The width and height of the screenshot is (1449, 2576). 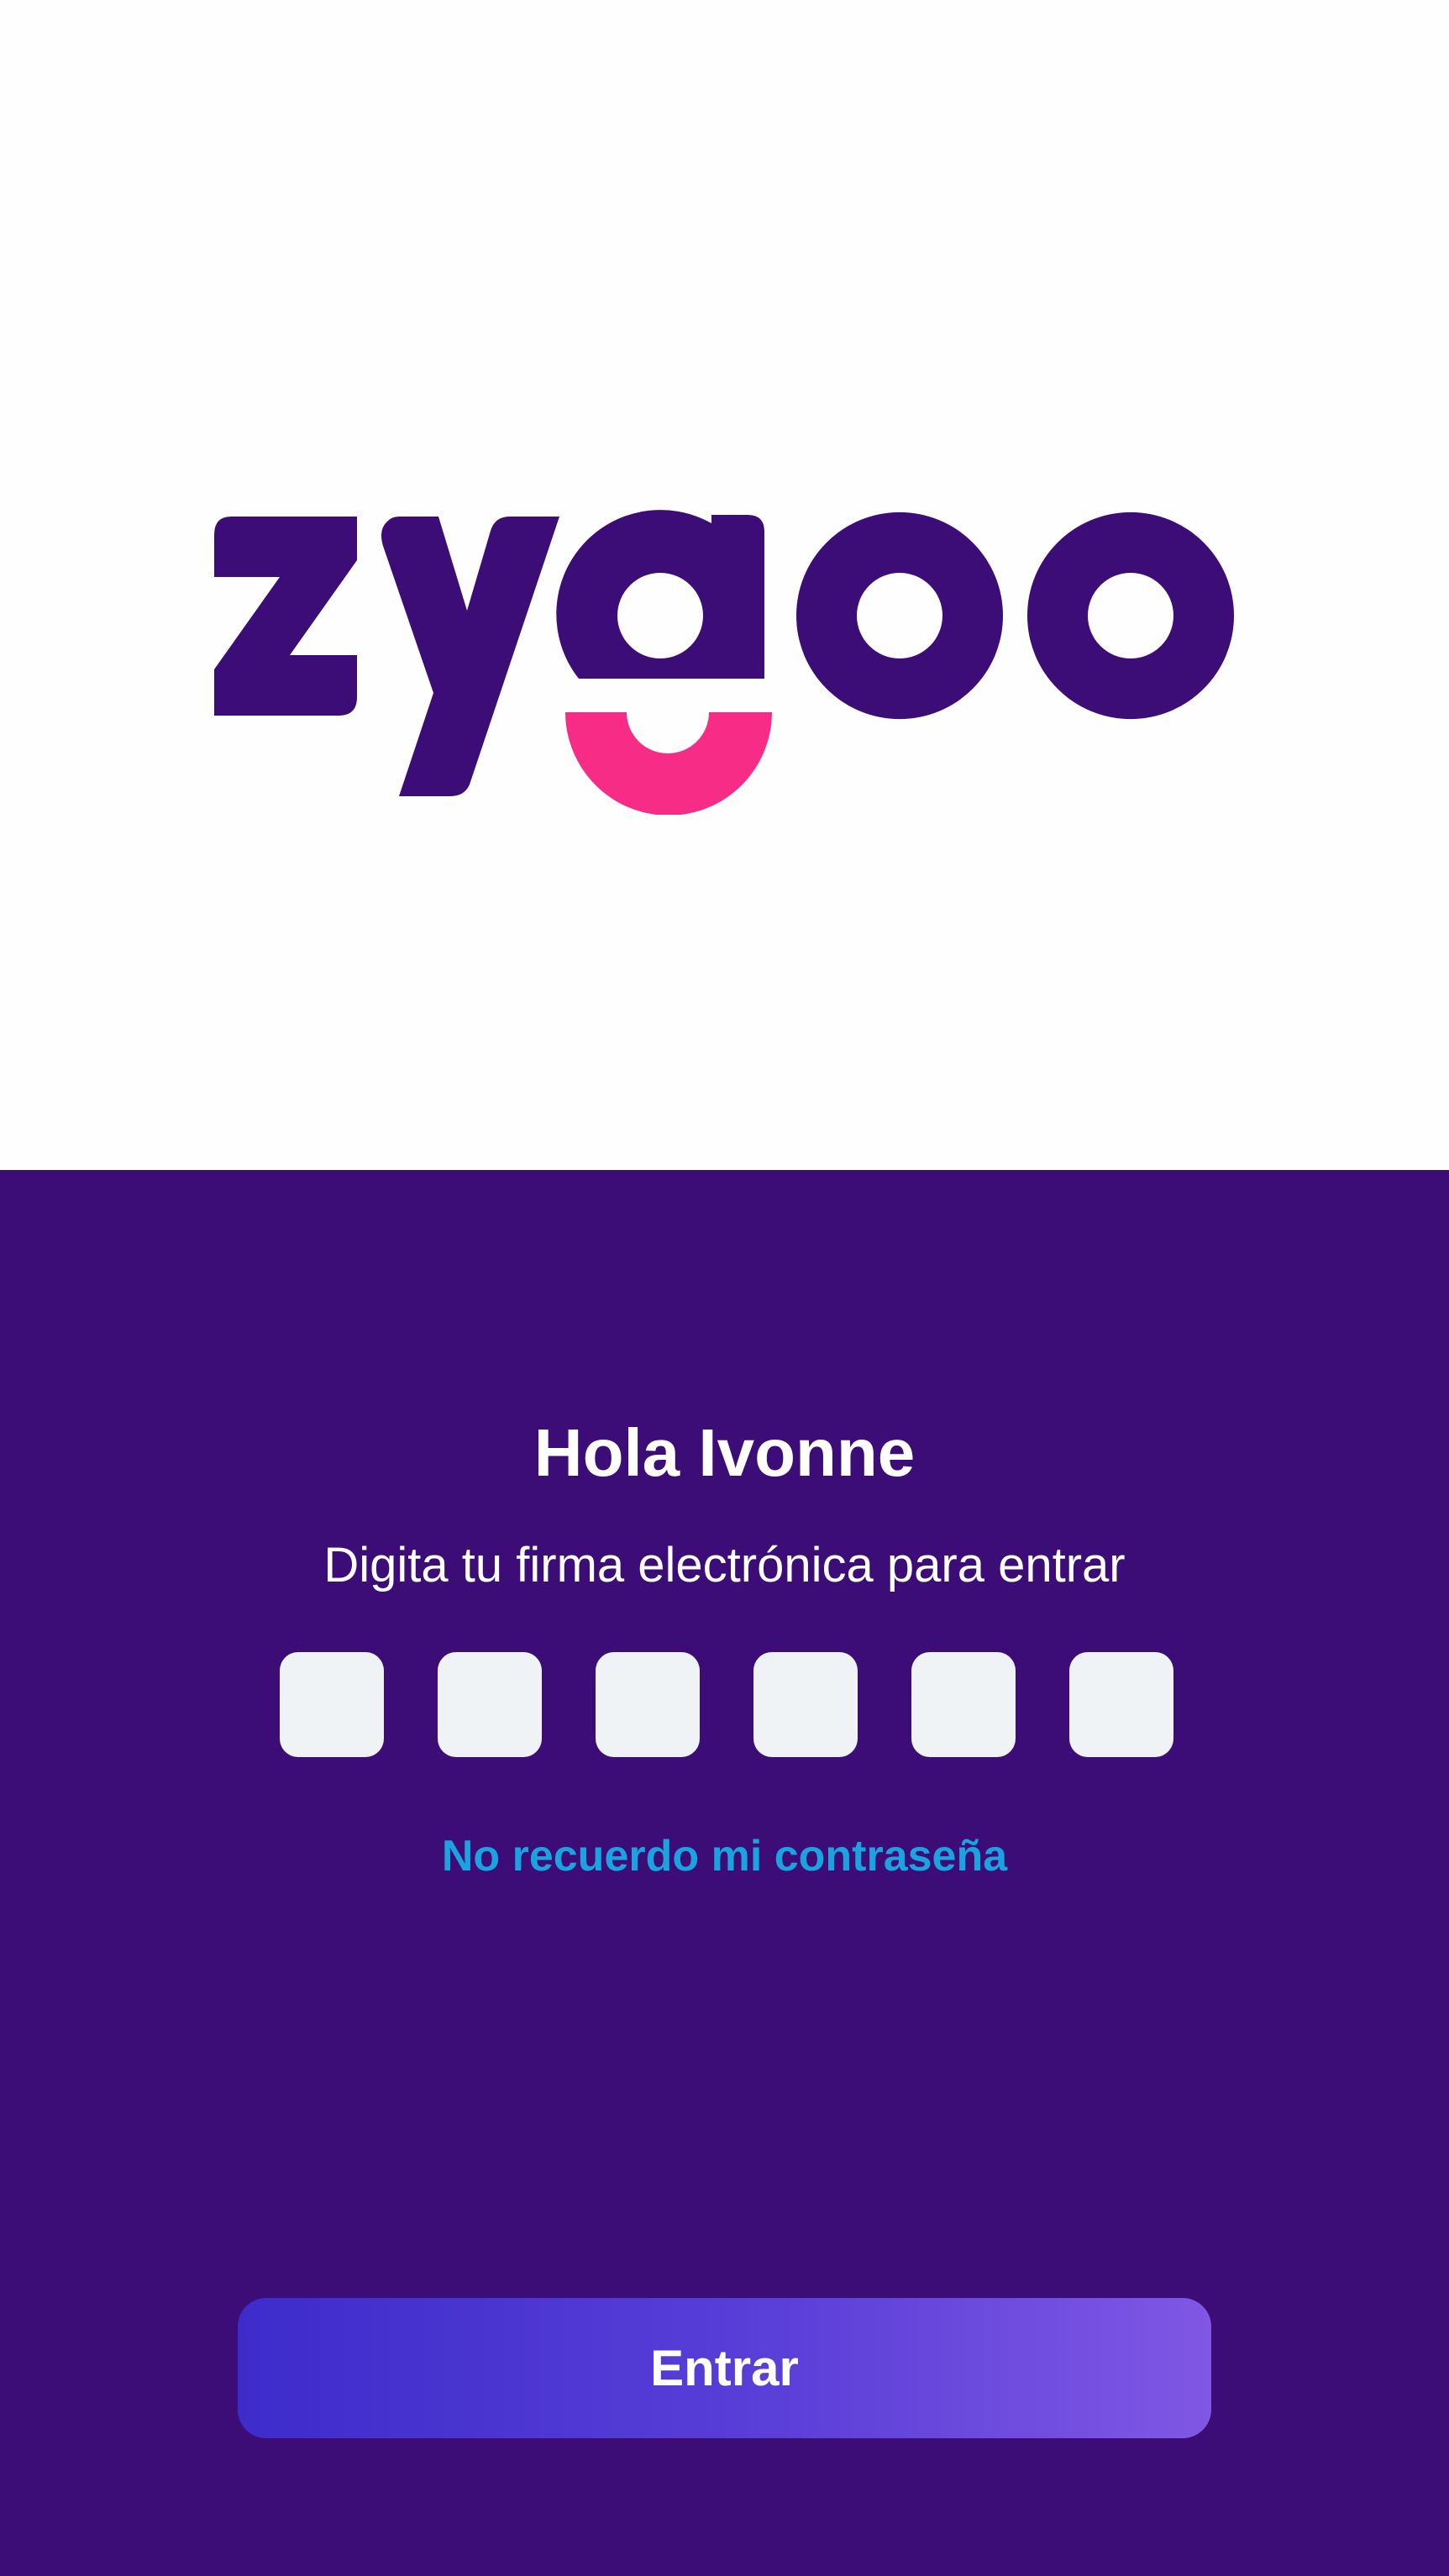 What do you see at coordinates (726, 1704) in the screenshot?
I see `pin-input-group` at bounding box center [726, 1704].